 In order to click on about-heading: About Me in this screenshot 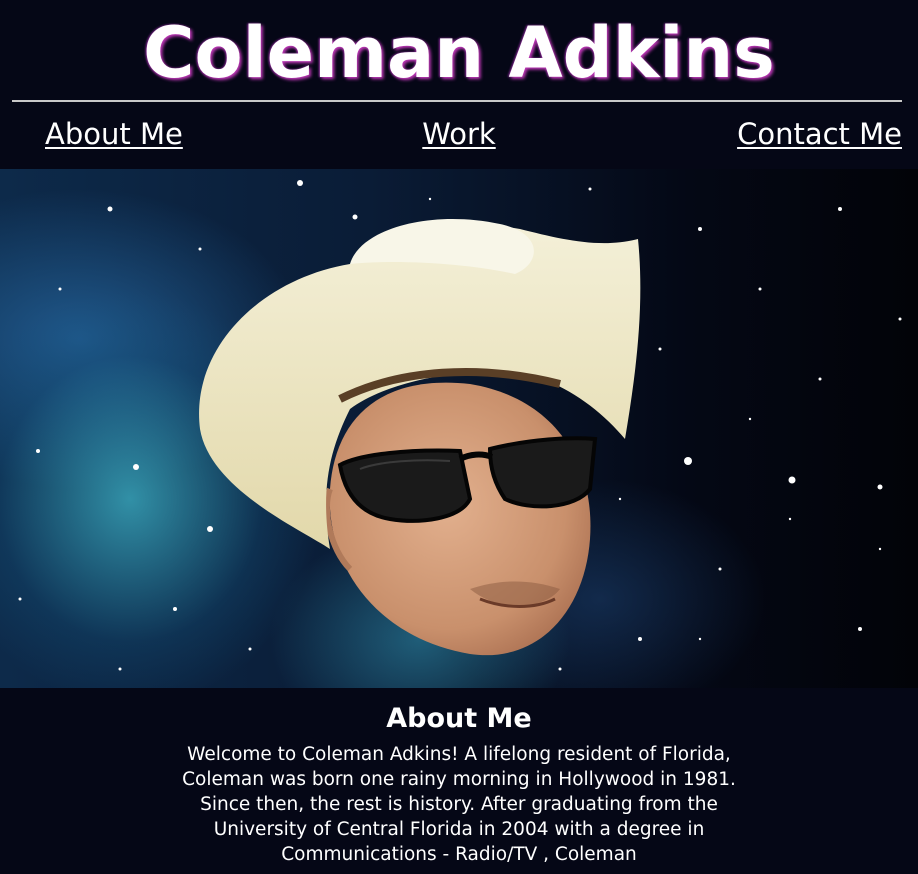, I will do `click(459, 718)`.